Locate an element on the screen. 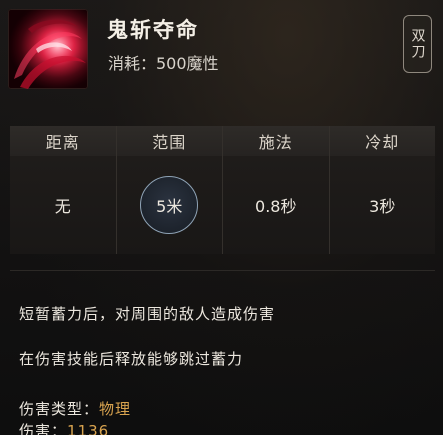  range-highlight-circle: 5米 is located at coordinates (169, 205).